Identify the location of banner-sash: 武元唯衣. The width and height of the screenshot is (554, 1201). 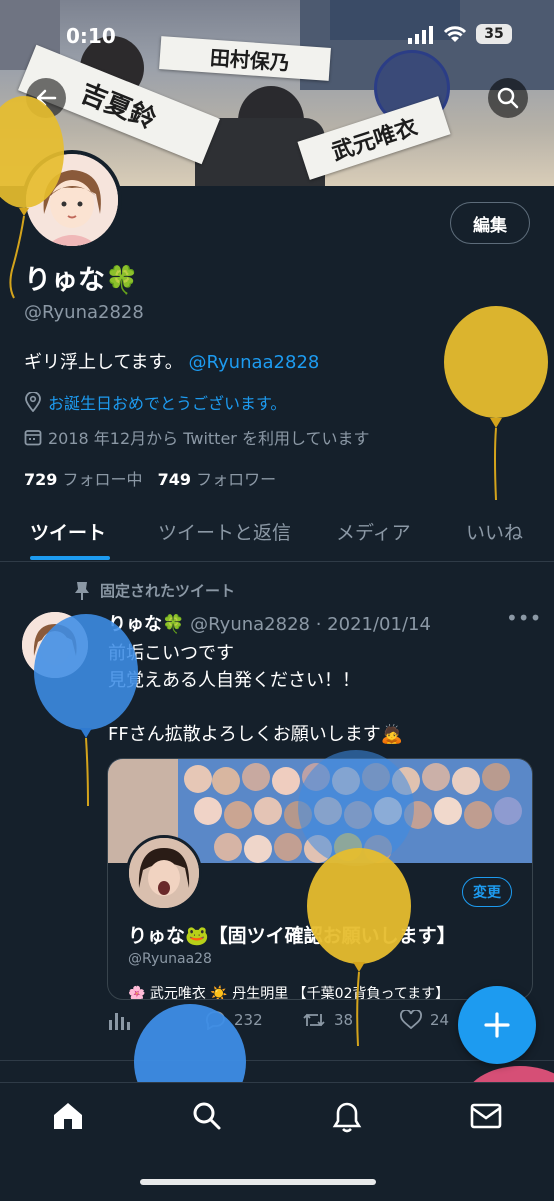
(374, 138).